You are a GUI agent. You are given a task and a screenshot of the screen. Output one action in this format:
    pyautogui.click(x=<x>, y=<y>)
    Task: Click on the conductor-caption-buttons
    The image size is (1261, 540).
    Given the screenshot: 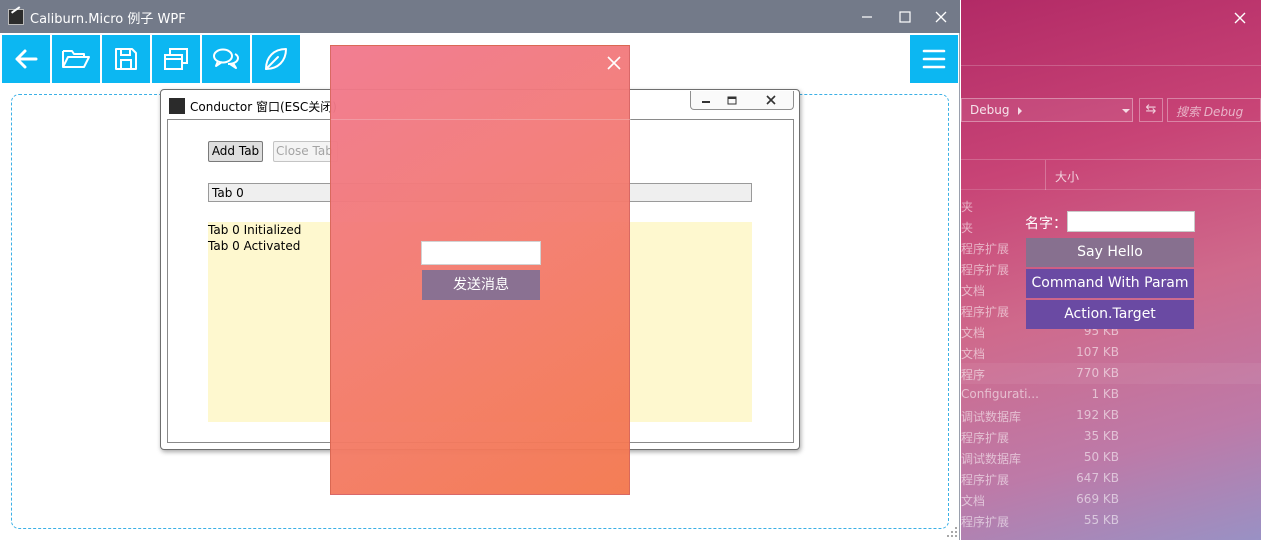 What is the action you would take?
    pyautogui.click(x=742, y=100)
    